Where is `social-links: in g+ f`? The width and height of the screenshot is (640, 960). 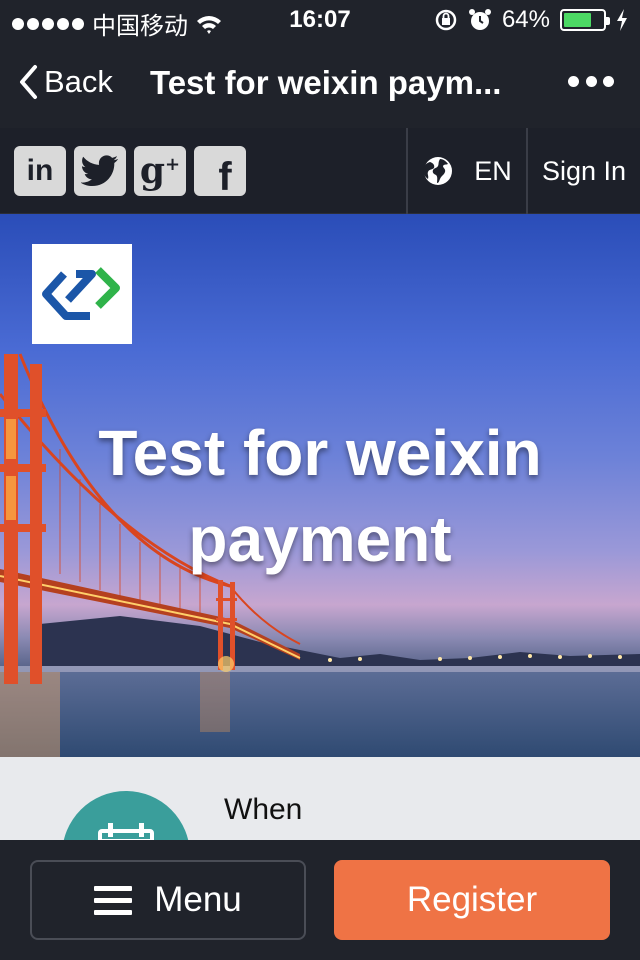
social-links: in g+ f is located at coordinates (130, 172).